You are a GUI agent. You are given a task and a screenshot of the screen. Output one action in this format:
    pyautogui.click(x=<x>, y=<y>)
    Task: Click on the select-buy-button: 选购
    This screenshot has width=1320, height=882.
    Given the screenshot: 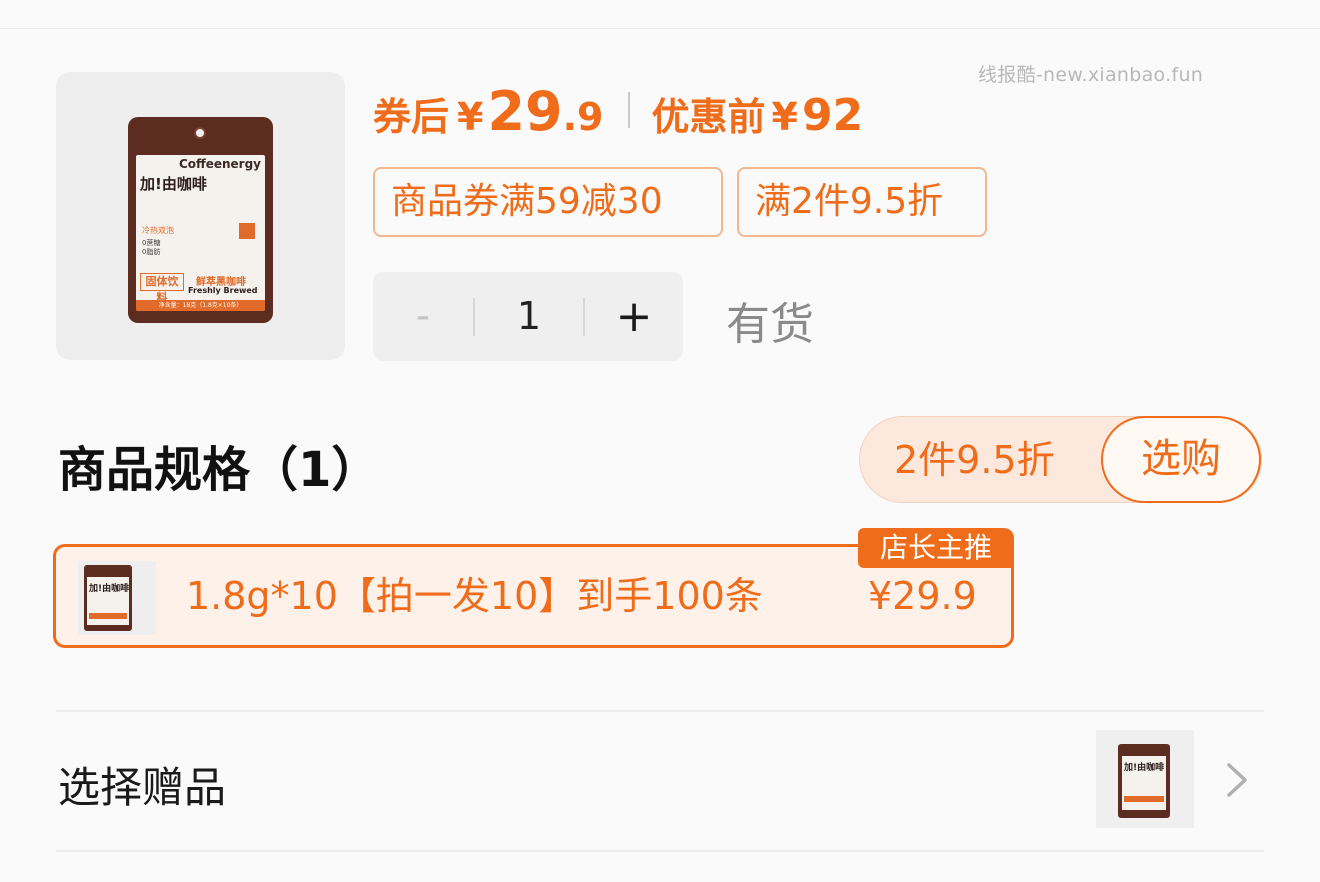 What is the action you would take?
    pyautogui.click(x=1181, y=459)
    